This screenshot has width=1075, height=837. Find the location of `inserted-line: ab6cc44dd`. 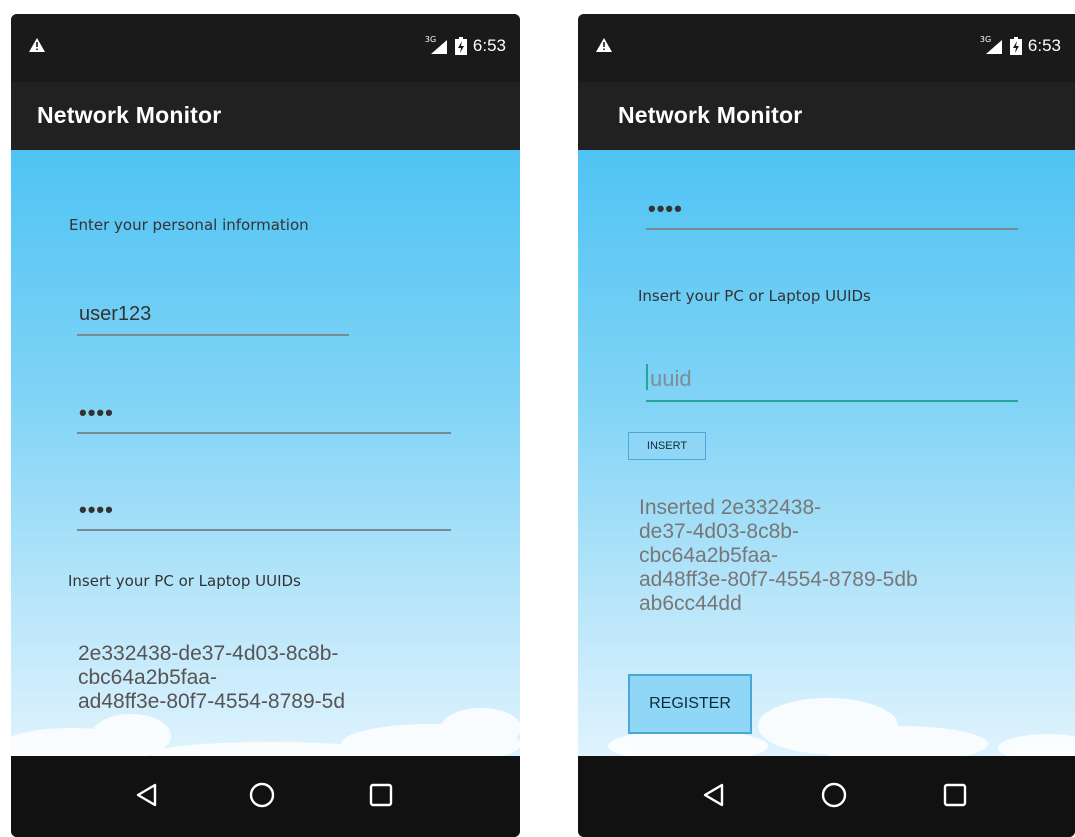

inserted-line: ab6cc44dd is located at coordinates (690, 603).